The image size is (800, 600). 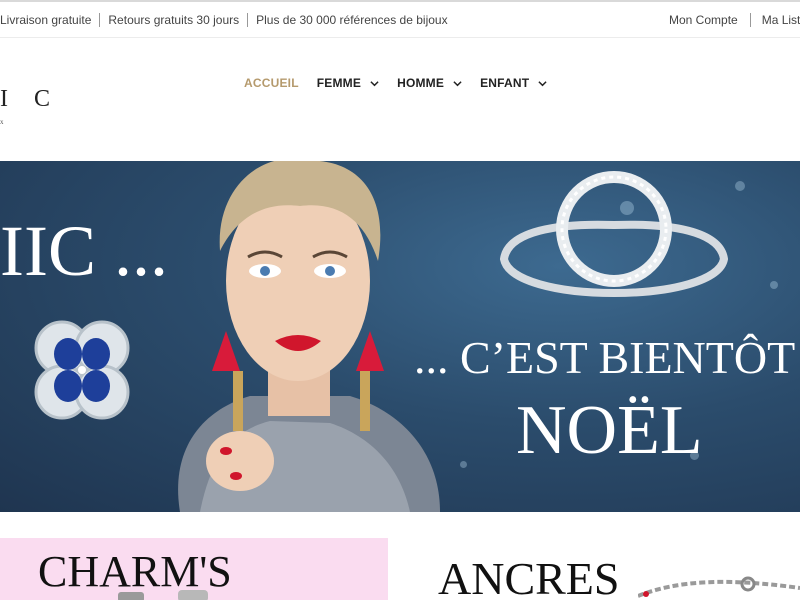 I want to click on site-logo: I C, so click(x=30, y=99).